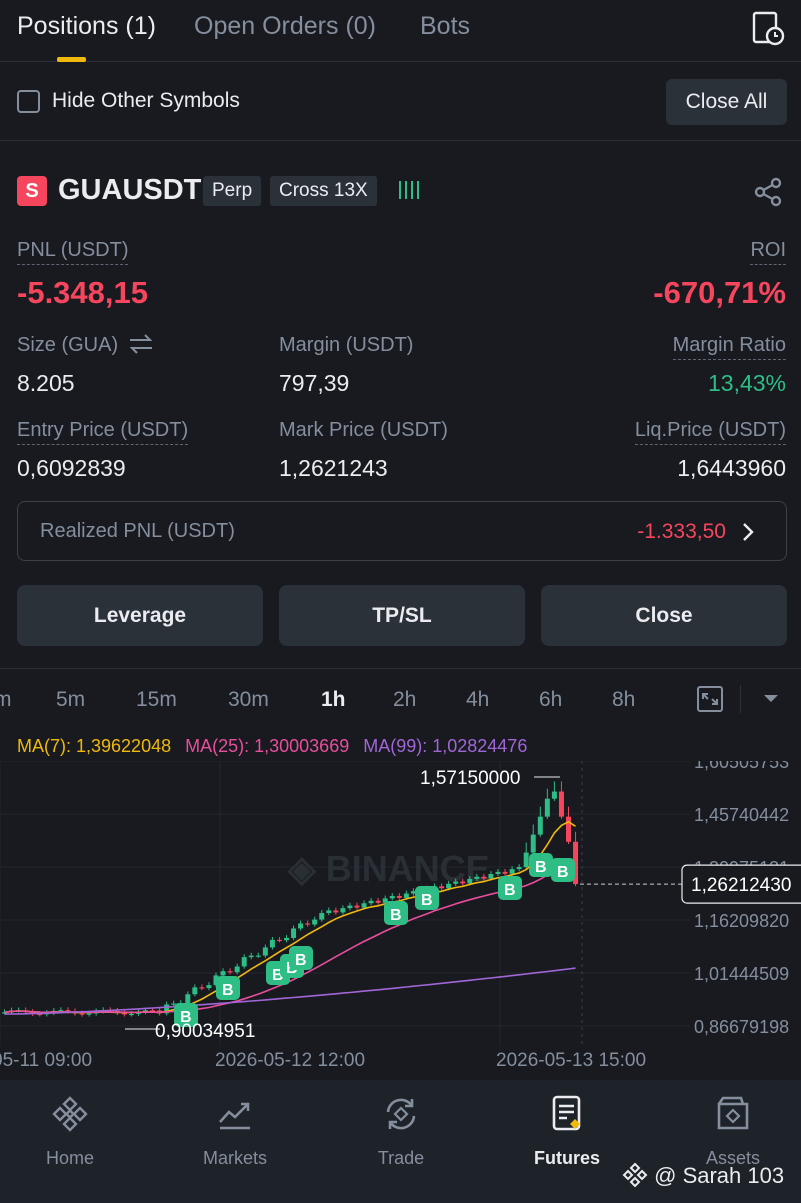 Image resolution: width=801 pixels, height=1203 pixels. I want to click on active-tab-indicator, so click(71, 59).